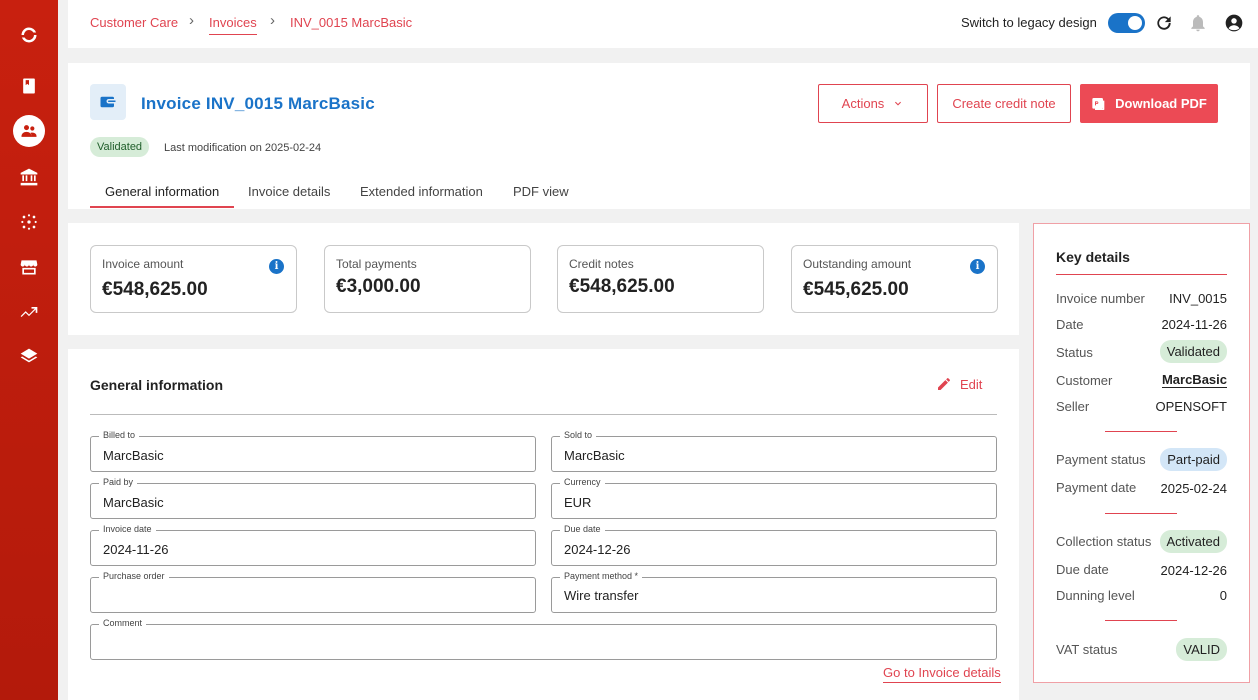 This screenshot has width=1258, height=700. What do you see at coordinates (1087, 649) in the screenshot?
I see `vat-status-label: VAT status` at bounding box center [1087, 649].